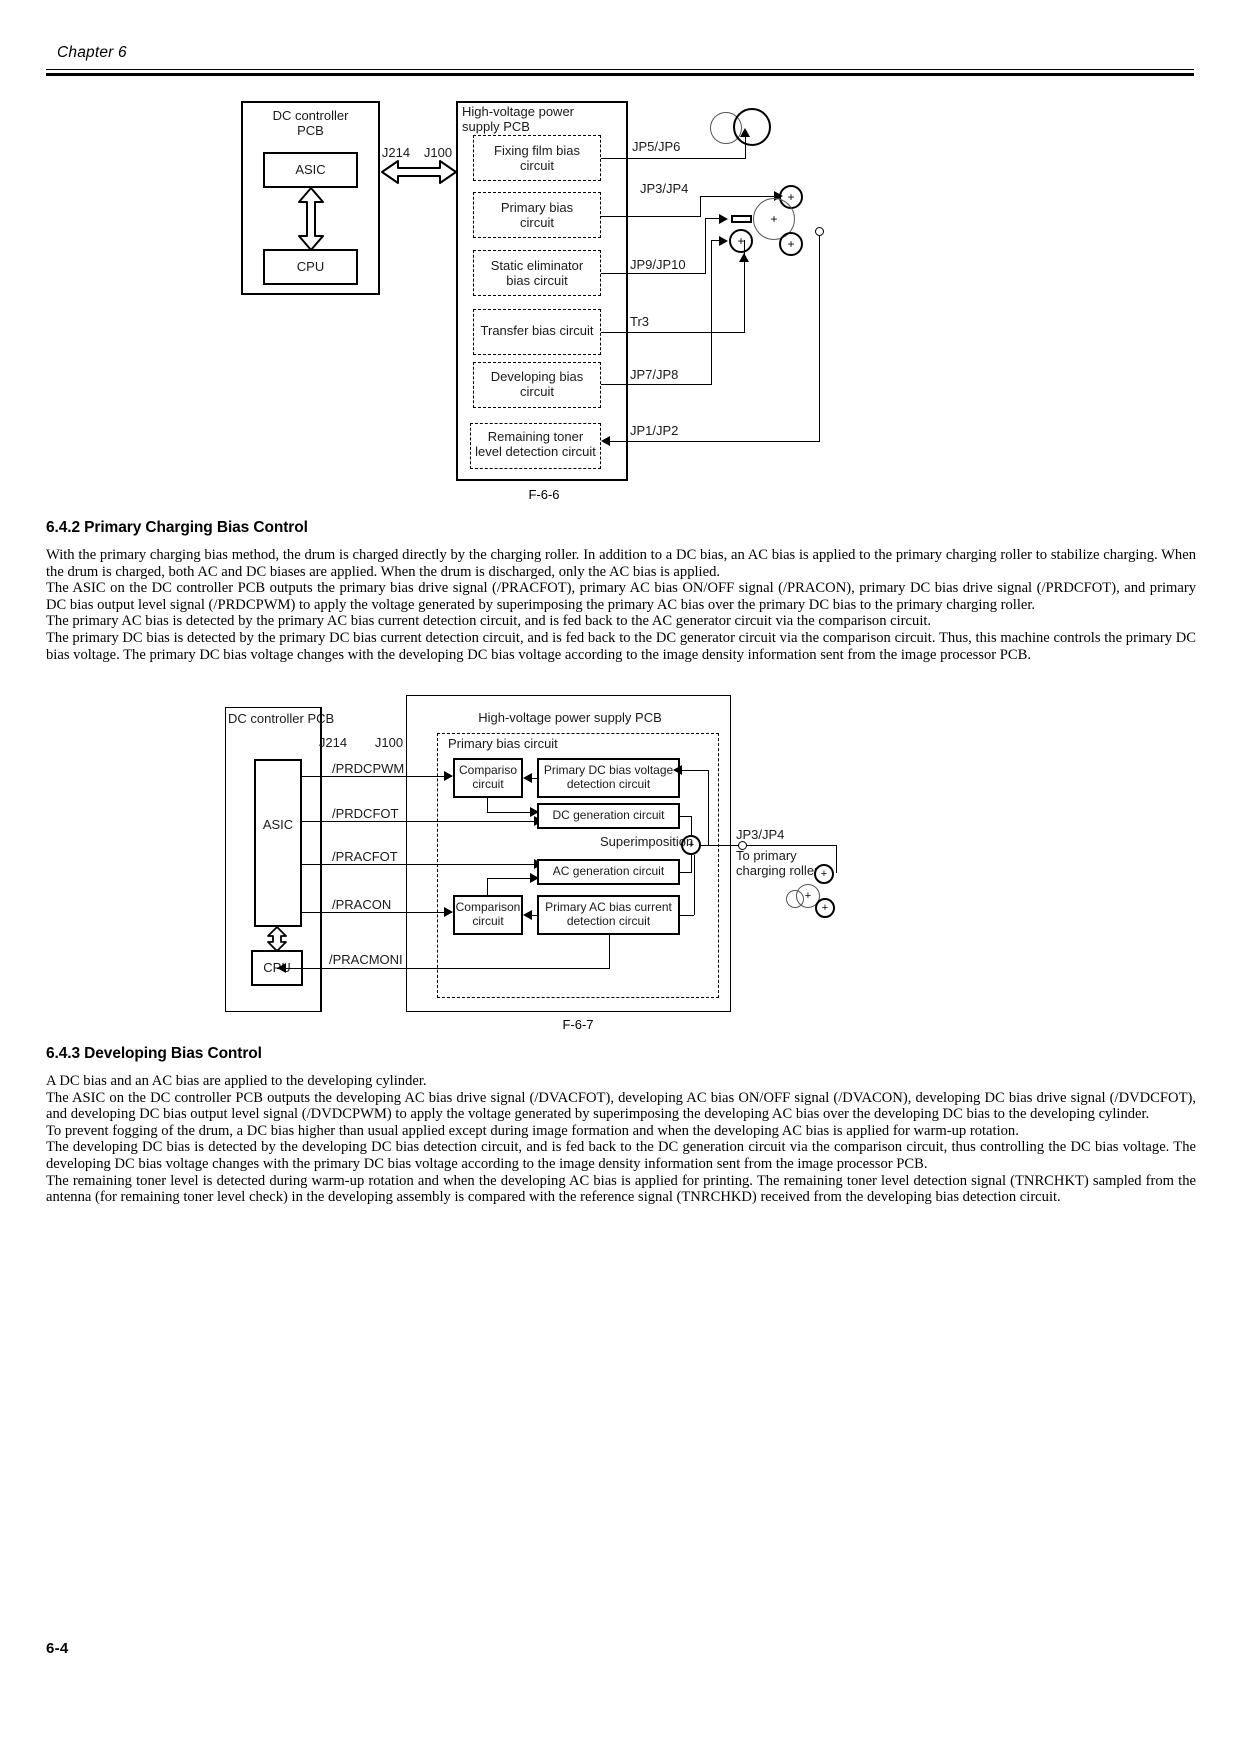  Describe the element at coordinates (534, 878) in the screenshot. I see `f67-wire-comparison-to-acgen-arrowhead` at that location.